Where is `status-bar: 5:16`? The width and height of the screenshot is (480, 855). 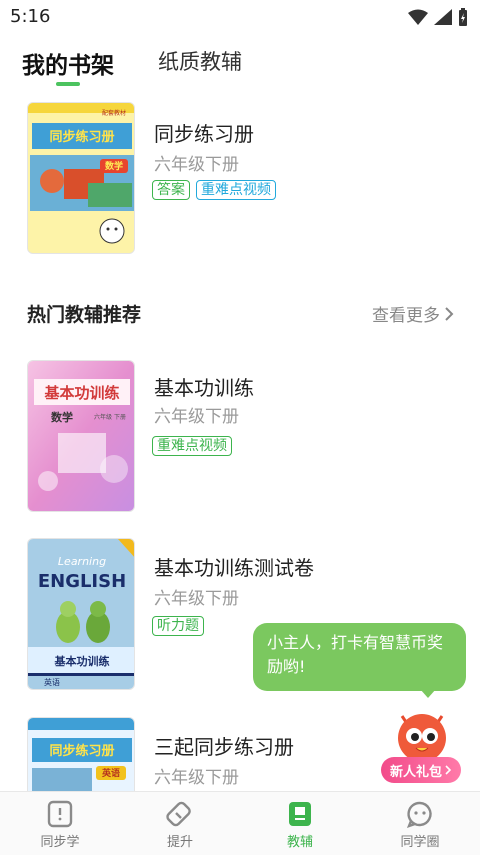 status-bar: 5:16 is located at coordinates (240, 17).